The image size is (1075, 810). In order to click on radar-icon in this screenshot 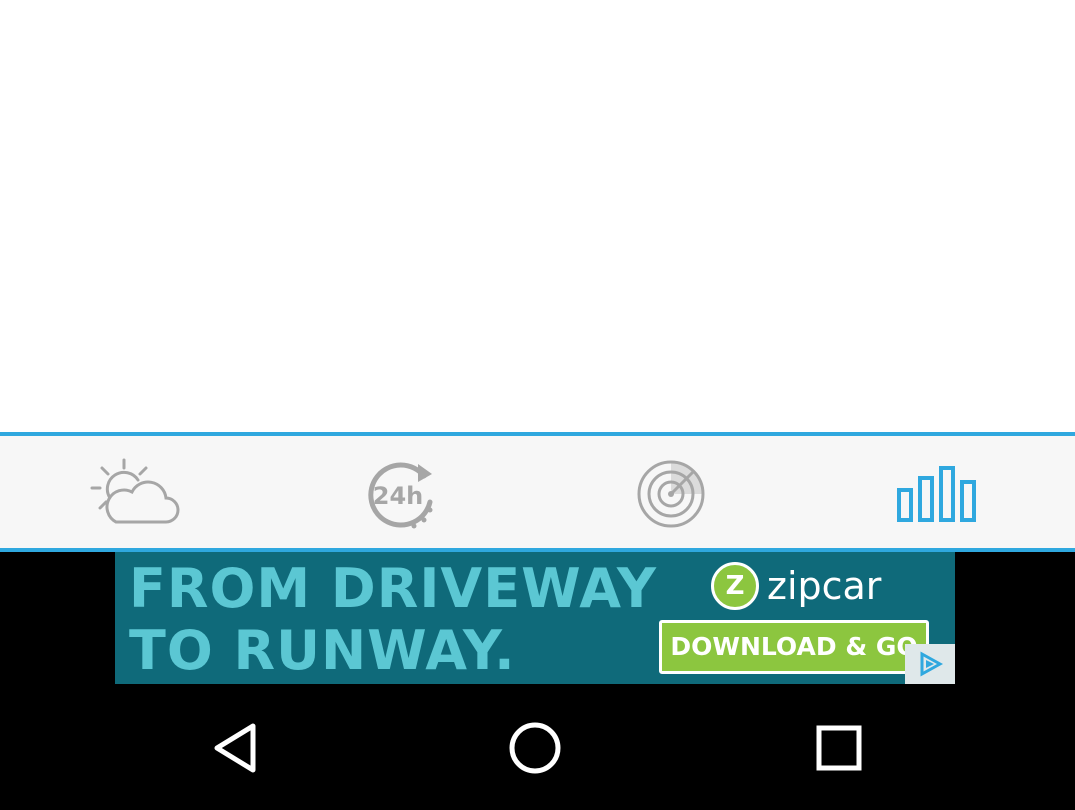, I will do `click(671, 494)`.